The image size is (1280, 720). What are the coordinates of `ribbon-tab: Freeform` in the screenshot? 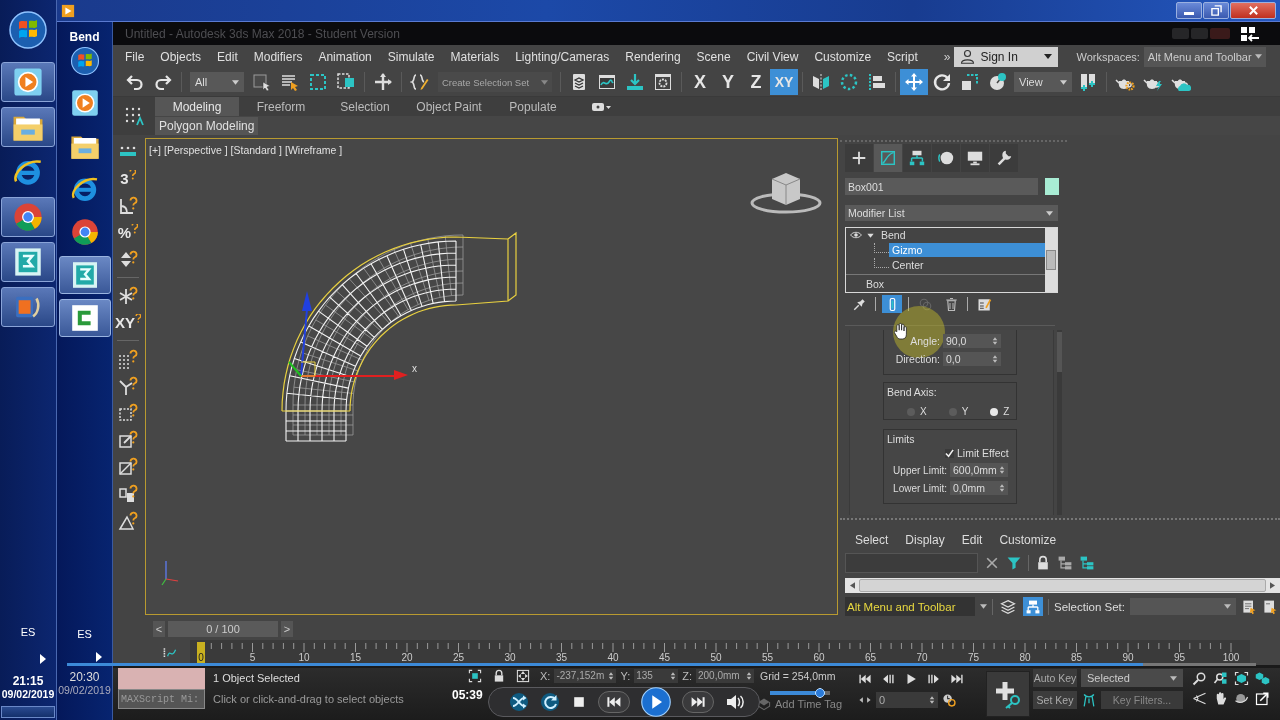 It's located at (281, 106).